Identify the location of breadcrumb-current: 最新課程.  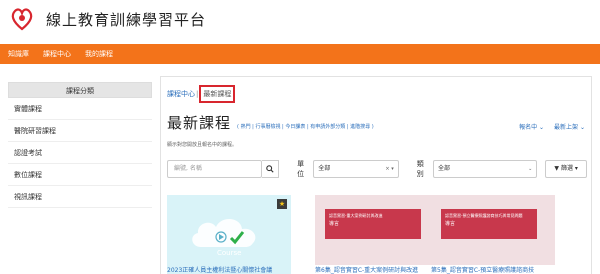
(217, 94).